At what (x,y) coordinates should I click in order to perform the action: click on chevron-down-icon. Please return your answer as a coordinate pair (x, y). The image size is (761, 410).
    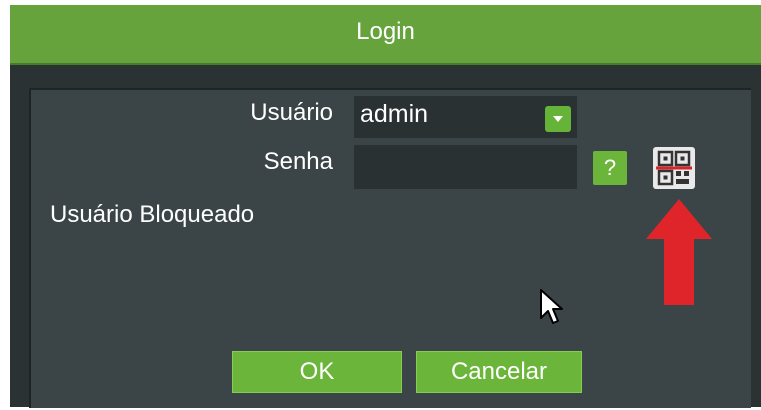
    Looking at the image, I should click on (558, 119).